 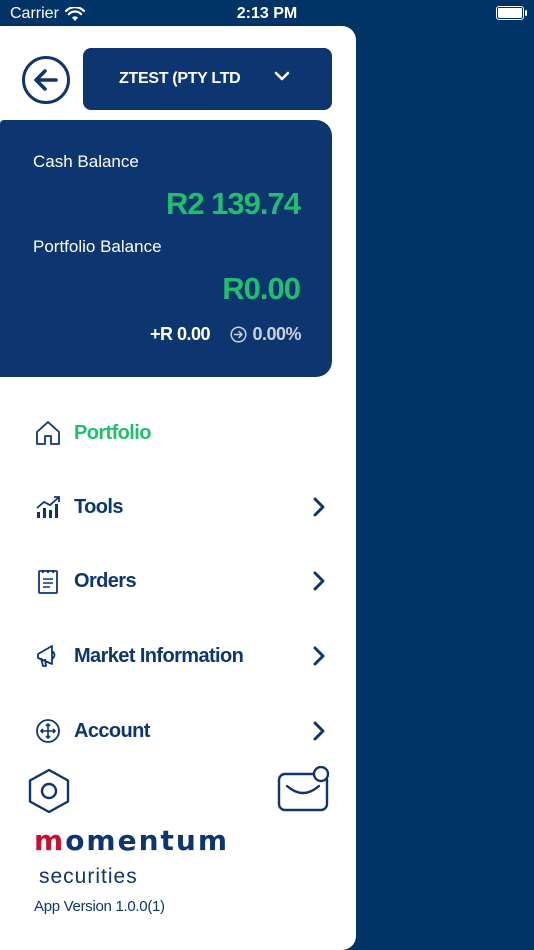 What do you see at coordinates (97, 246) in the screenshot?
I see `portfolio-balance-label: Portfolio Balance` at bounding box center [97, 246].